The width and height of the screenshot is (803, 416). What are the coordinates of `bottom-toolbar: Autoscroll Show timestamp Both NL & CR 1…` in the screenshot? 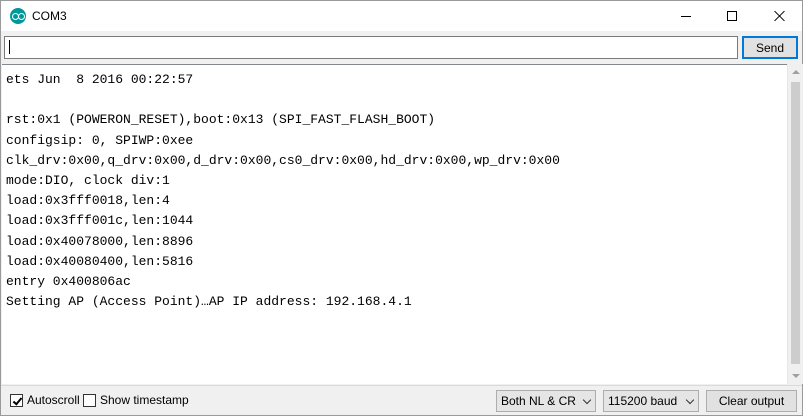 It's located at (401, 400).